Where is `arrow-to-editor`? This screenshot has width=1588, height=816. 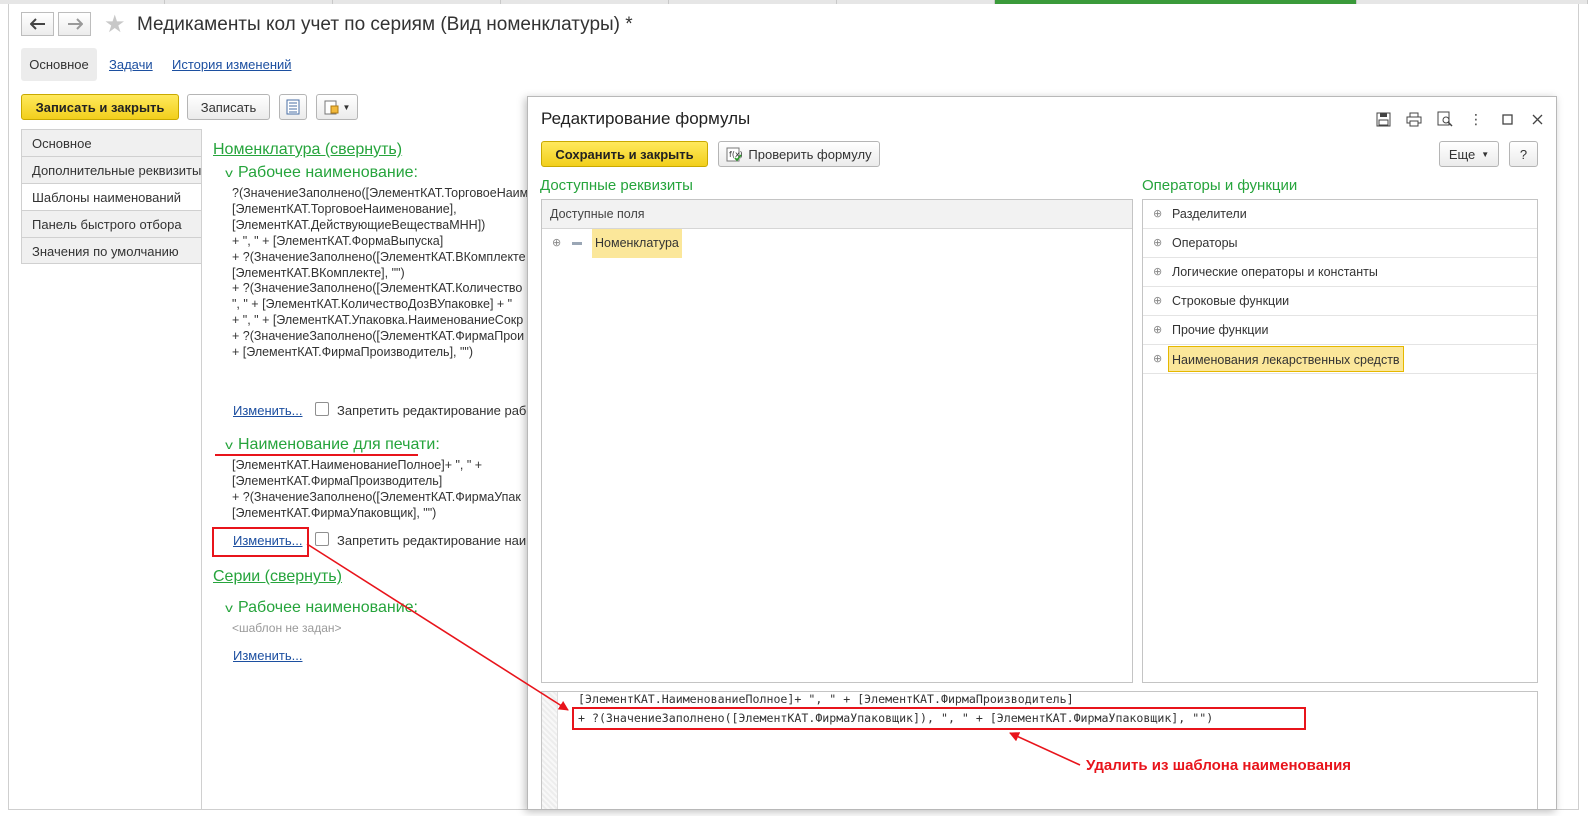
arrow-to-editor is located at coordinates (437, 627).